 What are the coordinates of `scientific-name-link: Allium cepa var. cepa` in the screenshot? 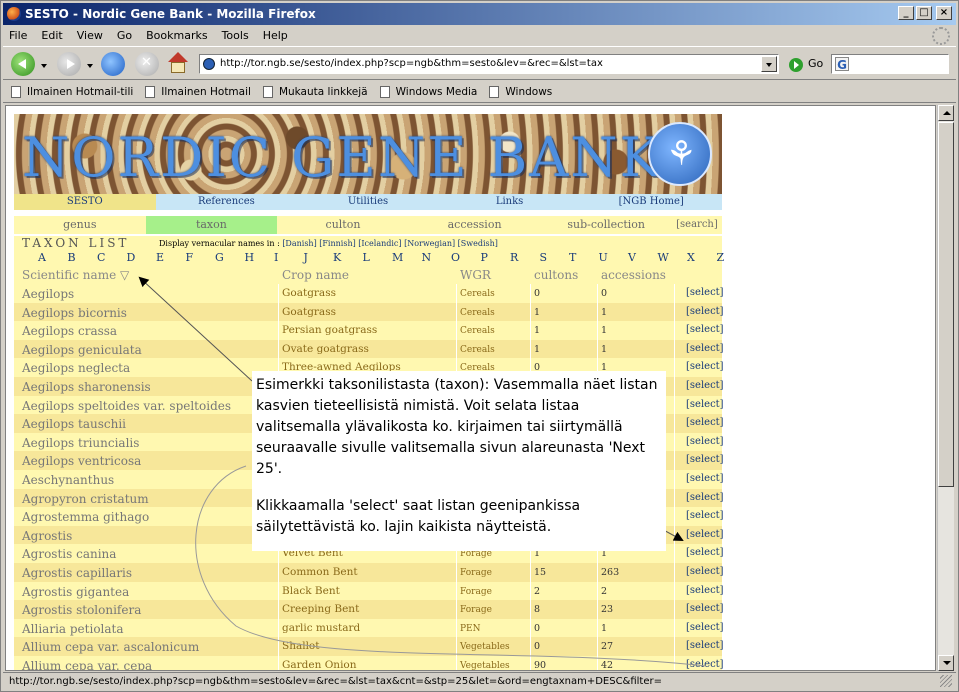 It's located at (87, 664).